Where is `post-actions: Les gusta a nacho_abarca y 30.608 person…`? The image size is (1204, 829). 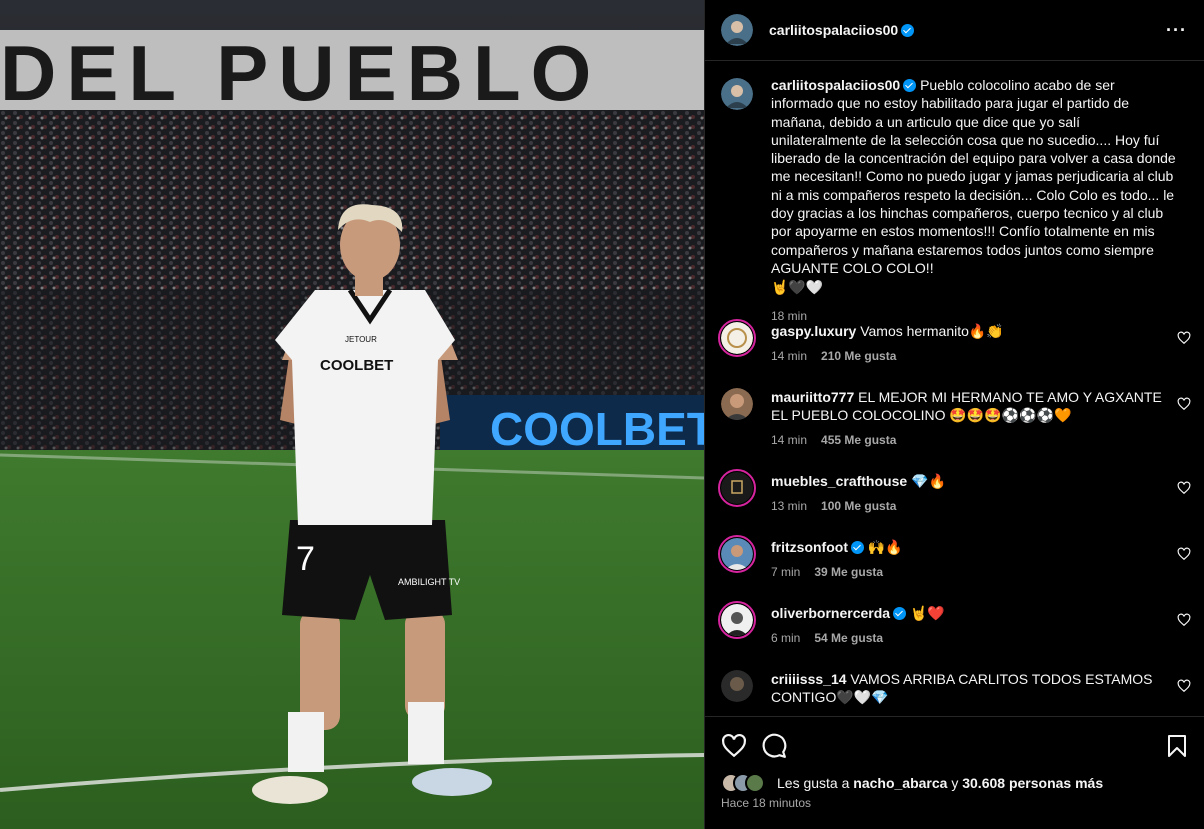 post-actions: Les gusta a nacho_abarca y 30.608 person… is located at coordinates (954, 772).